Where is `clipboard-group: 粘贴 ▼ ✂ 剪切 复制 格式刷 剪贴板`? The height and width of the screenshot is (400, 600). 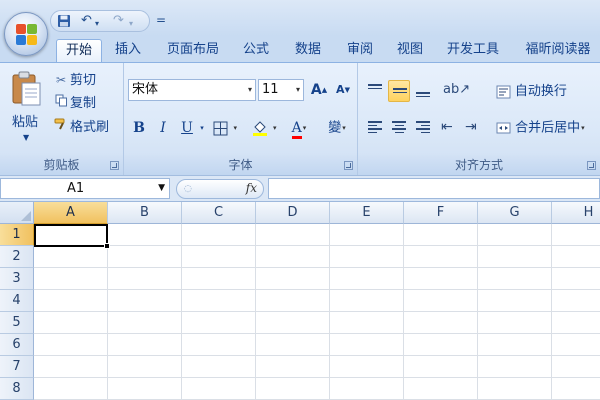
clipboard-group: 粘贴 ▼ ✂ 剪切 复制 格式刷 剪贴板 is located at coordinates (62, 119).